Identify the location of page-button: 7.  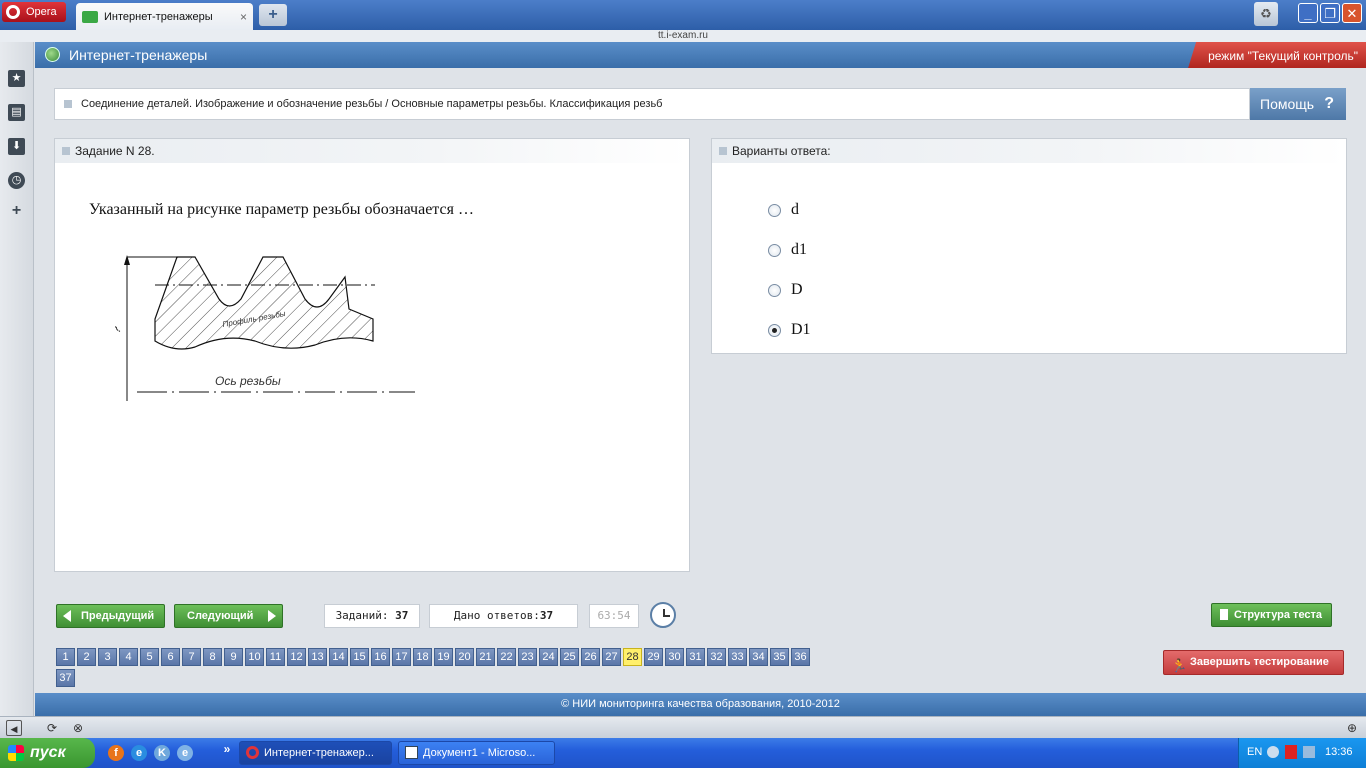
(191, 657).